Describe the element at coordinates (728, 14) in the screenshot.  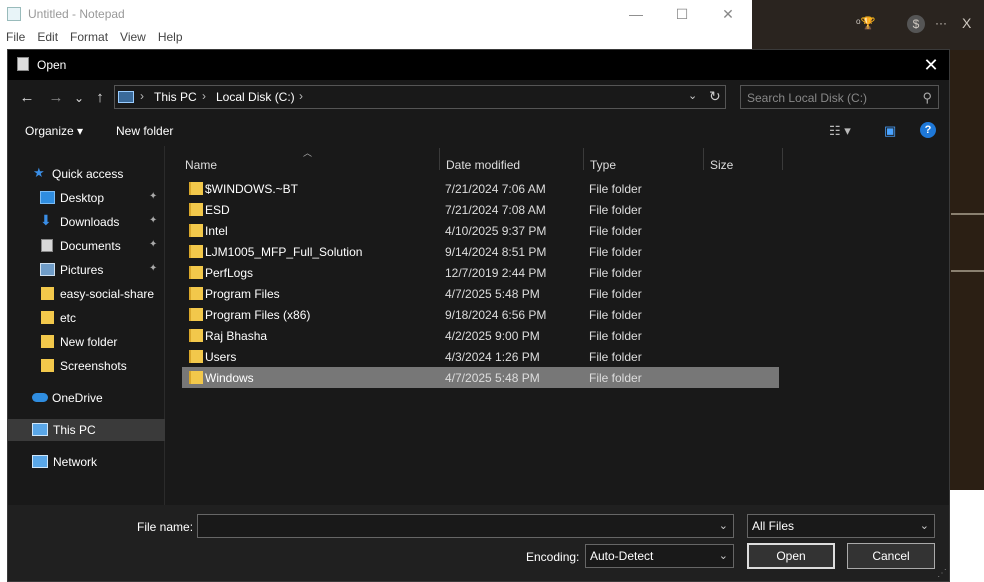
I see `close-button: ✕` at that location.